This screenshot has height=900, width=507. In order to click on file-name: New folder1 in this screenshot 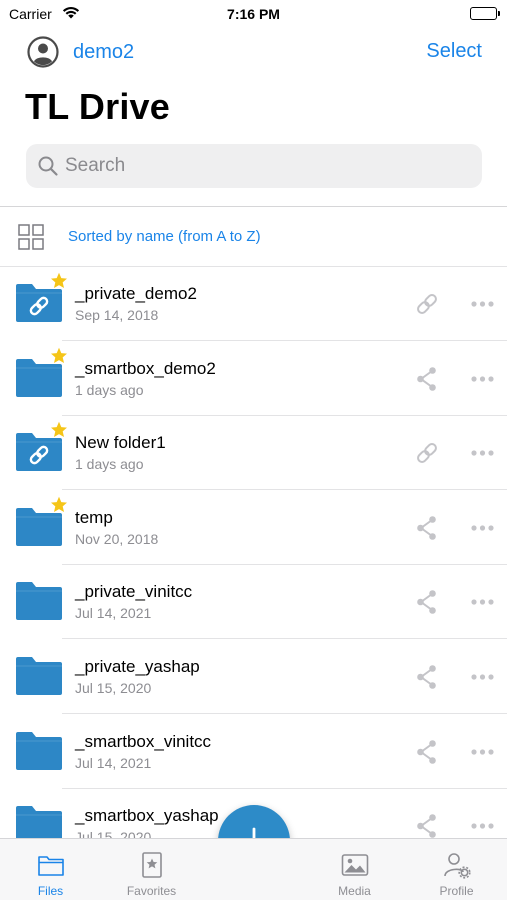, I will do `click(120, 443)`.